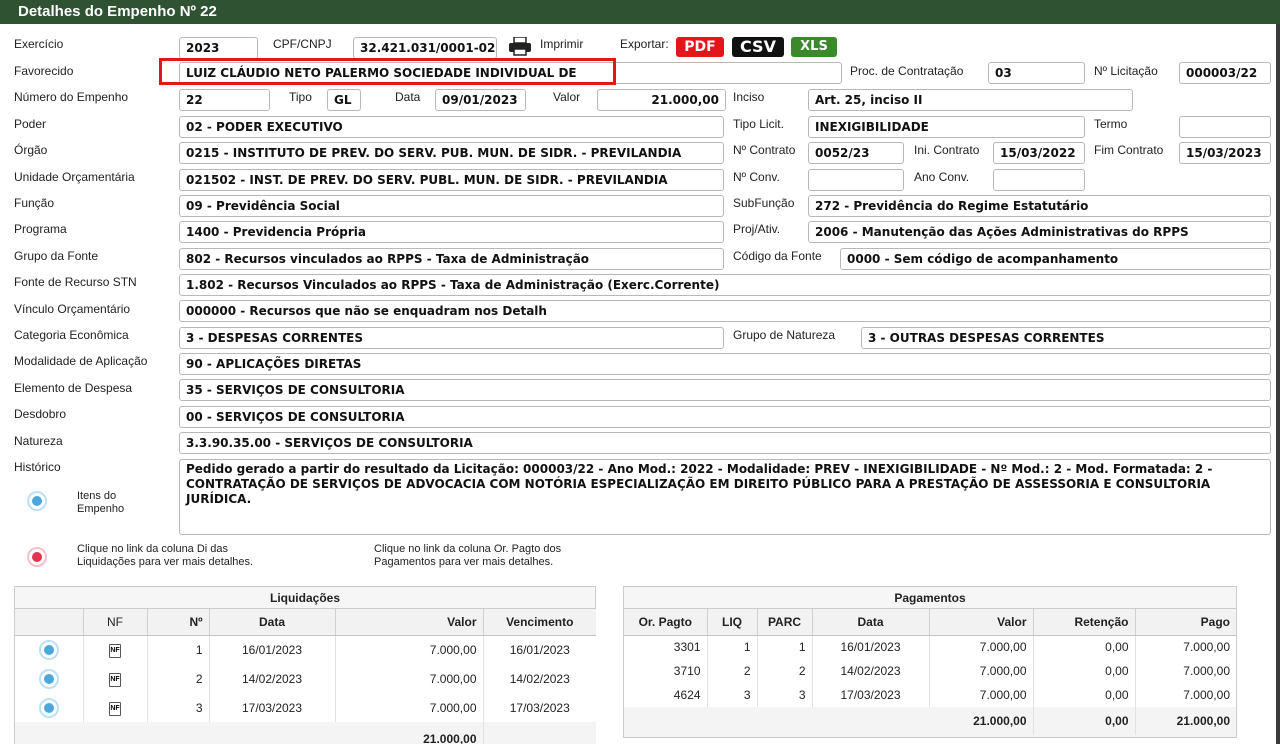 The image size is (1280, 744). Describe the element at coordinates (1039, 153) in the screenshot. I see `ini-contrato-field: 15/03/2022` at that location.